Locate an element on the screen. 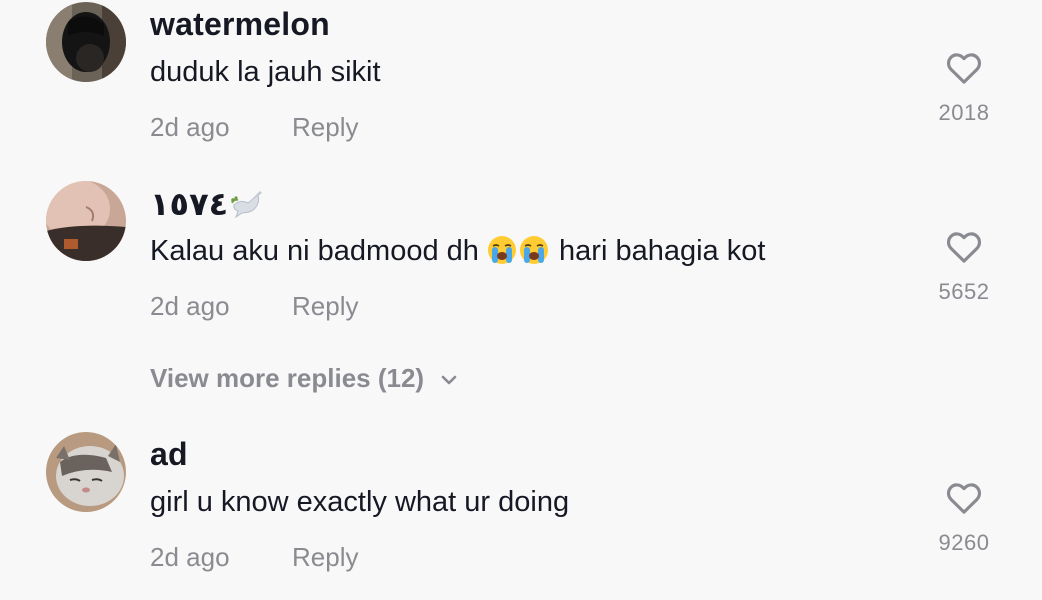 This screenshot has width=1042, height=600. like-count: 5652 is located at coordinates (964, 291).